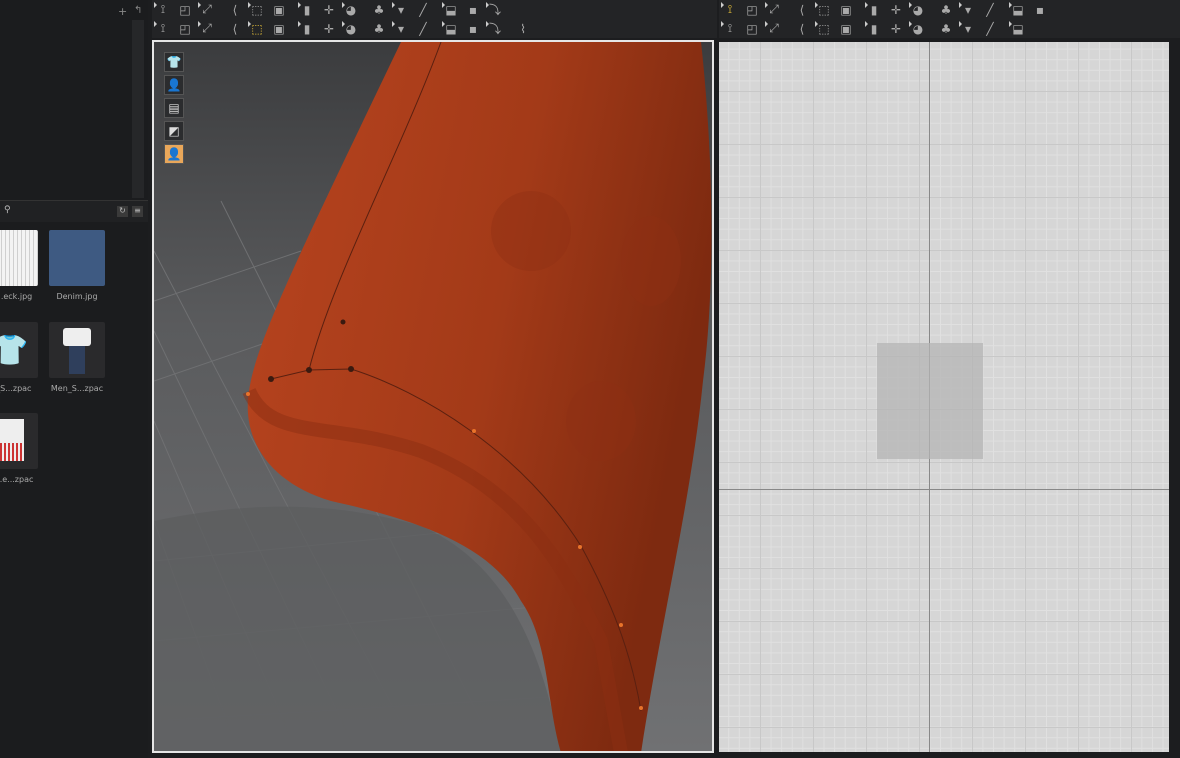 Image resolution: width=1180 pixels, height=758 pixels. What do you see at coordinates (918, 10) in the screenshot?
I see `polygon-icon: ◕` at bounding box center [918, 10].